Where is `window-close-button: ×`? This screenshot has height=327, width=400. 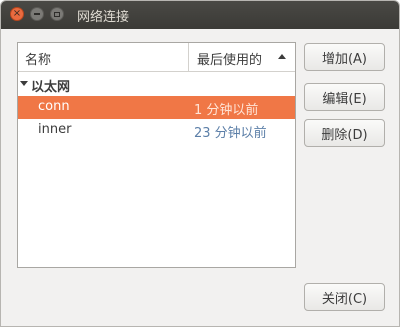
window-close-button: × is located at coordinates (17, 14).